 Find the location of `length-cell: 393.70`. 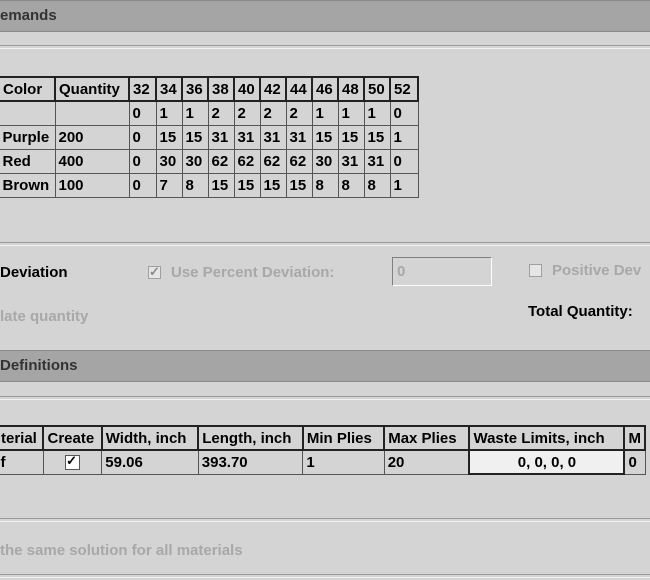

length-cell: 393.70 is located at coordinates (250, 462).